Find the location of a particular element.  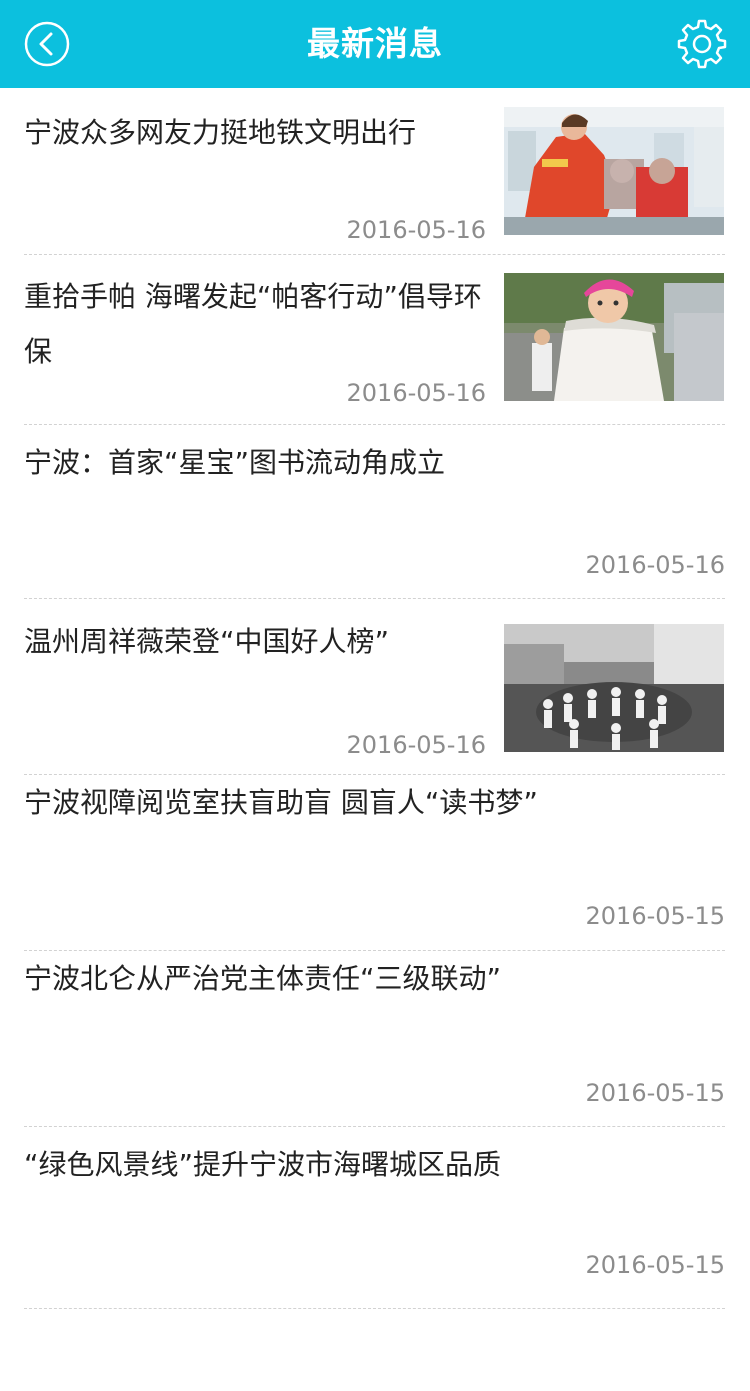

top-bar: 最新消息 is located at coordinates (375, 44).